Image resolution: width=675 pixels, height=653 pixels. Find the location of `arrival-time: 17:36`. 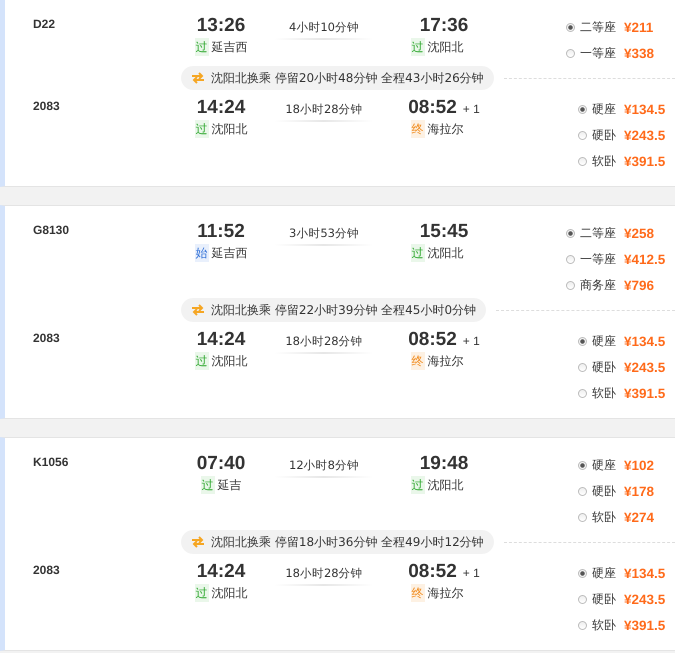

arrival-time: 17:36 is located at coordinates (444, 26).